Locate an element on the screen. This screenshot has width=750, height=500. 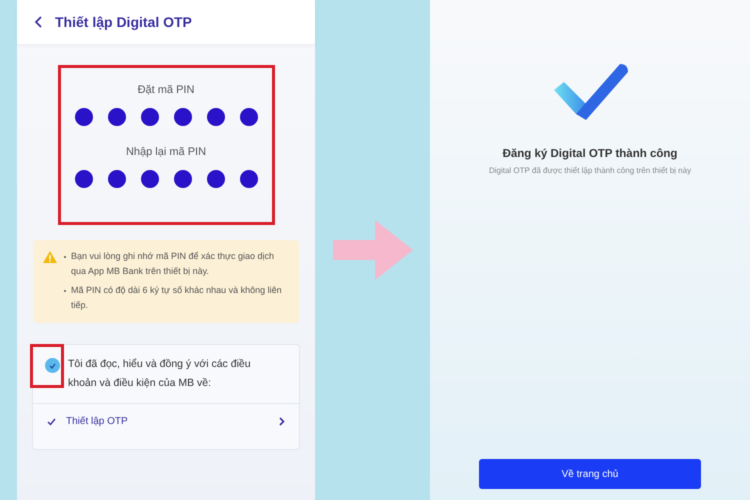
pin-label: Đặt mã PIN is located at coordinates (166, 90).